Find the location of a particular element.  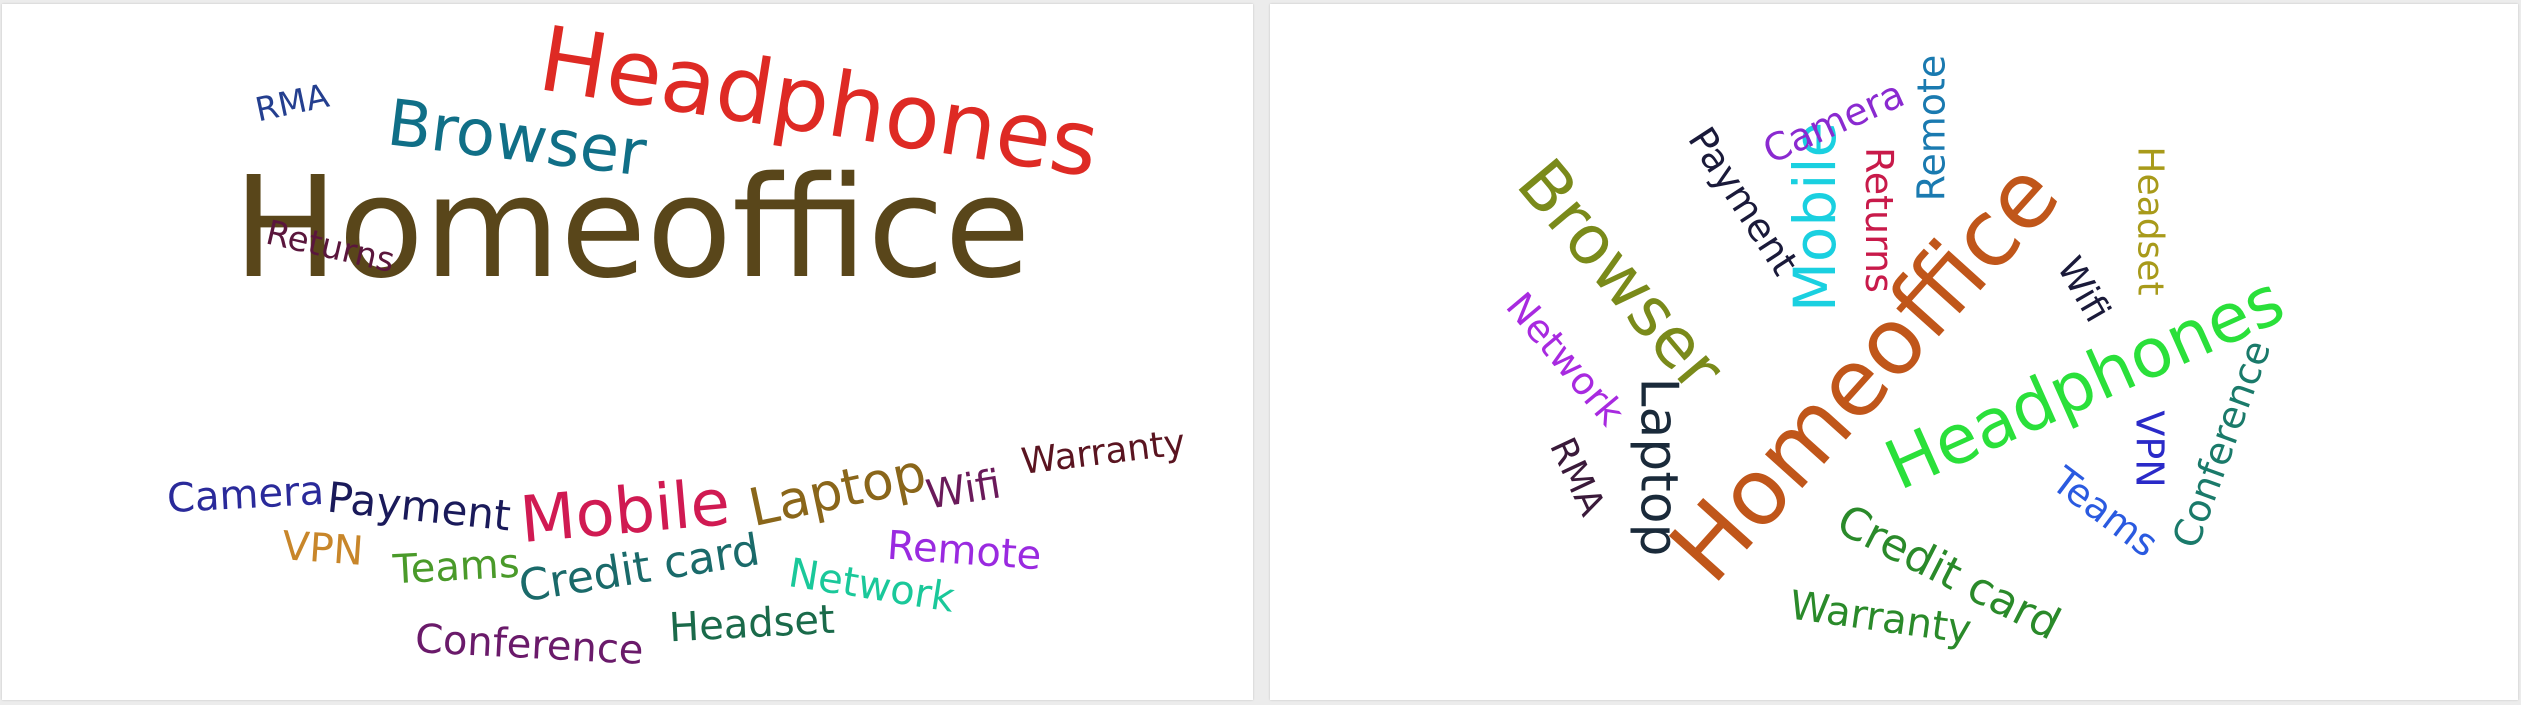

word-returns: Returns is located at coordinates (1878, 220).